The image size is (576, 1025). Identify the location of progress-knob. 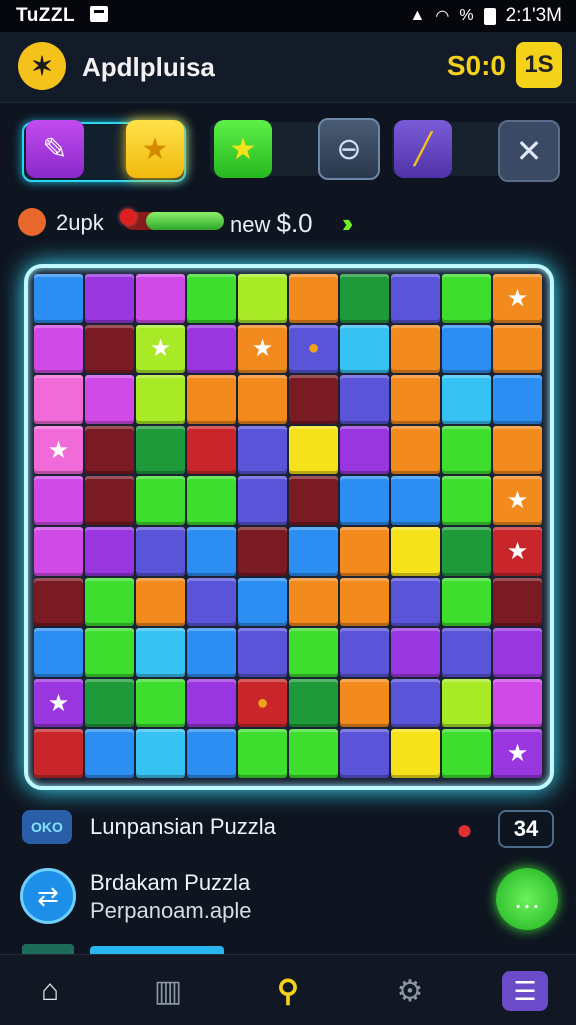
(128, 217).